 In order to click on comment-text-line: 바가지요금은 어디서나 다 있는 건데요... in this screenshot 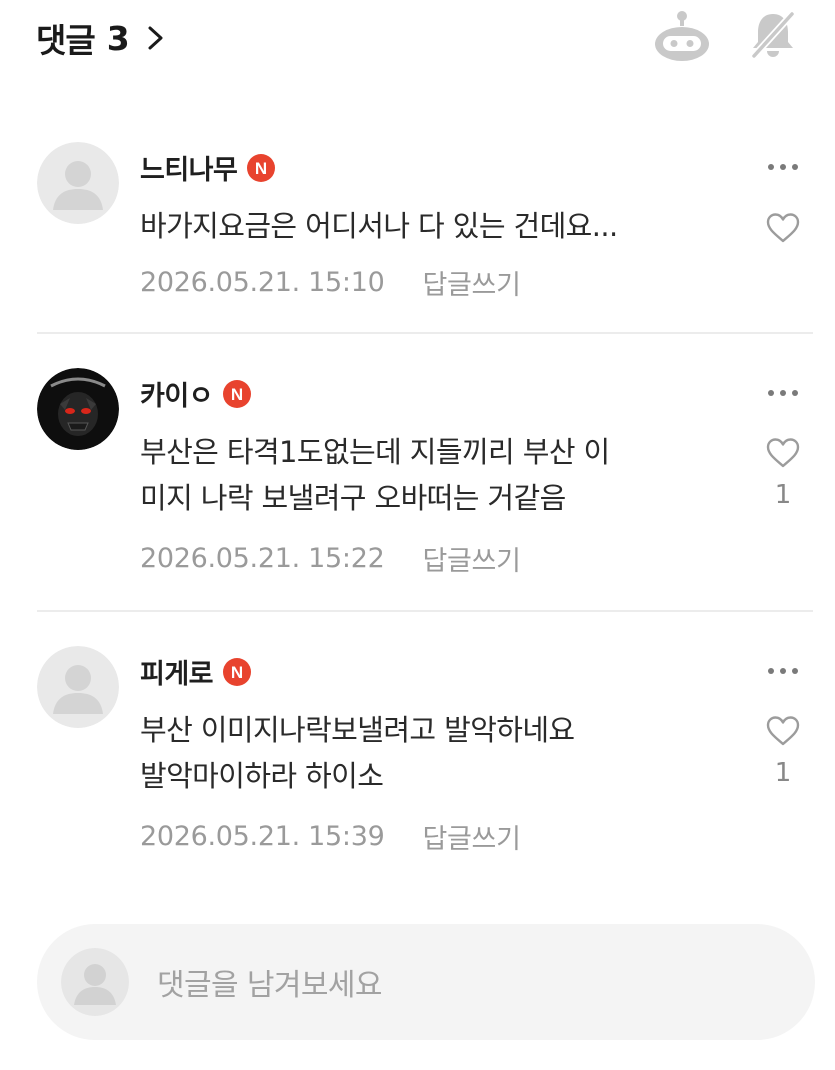, I will do `click(379, 226)`.